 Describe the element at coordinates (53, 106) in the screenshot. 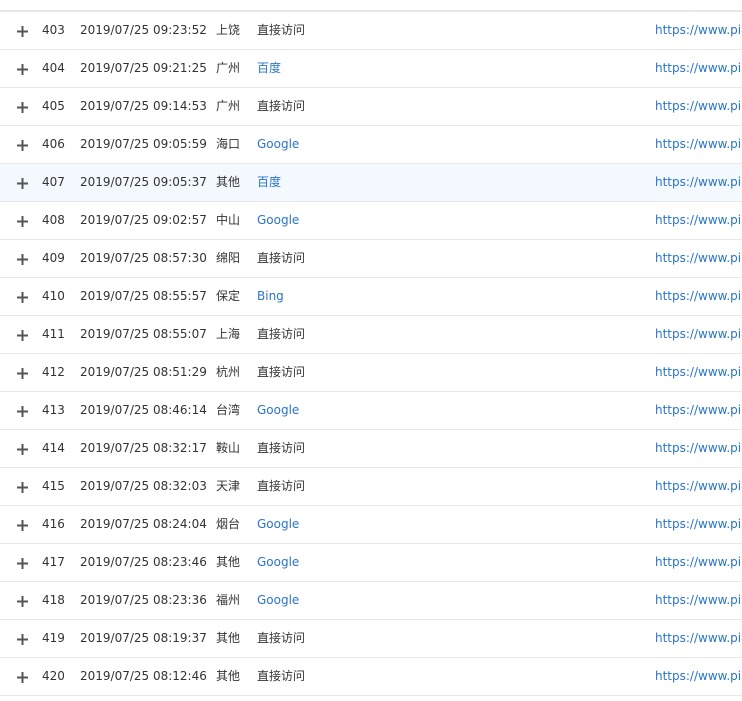

I see `row-number: 405` at that location.